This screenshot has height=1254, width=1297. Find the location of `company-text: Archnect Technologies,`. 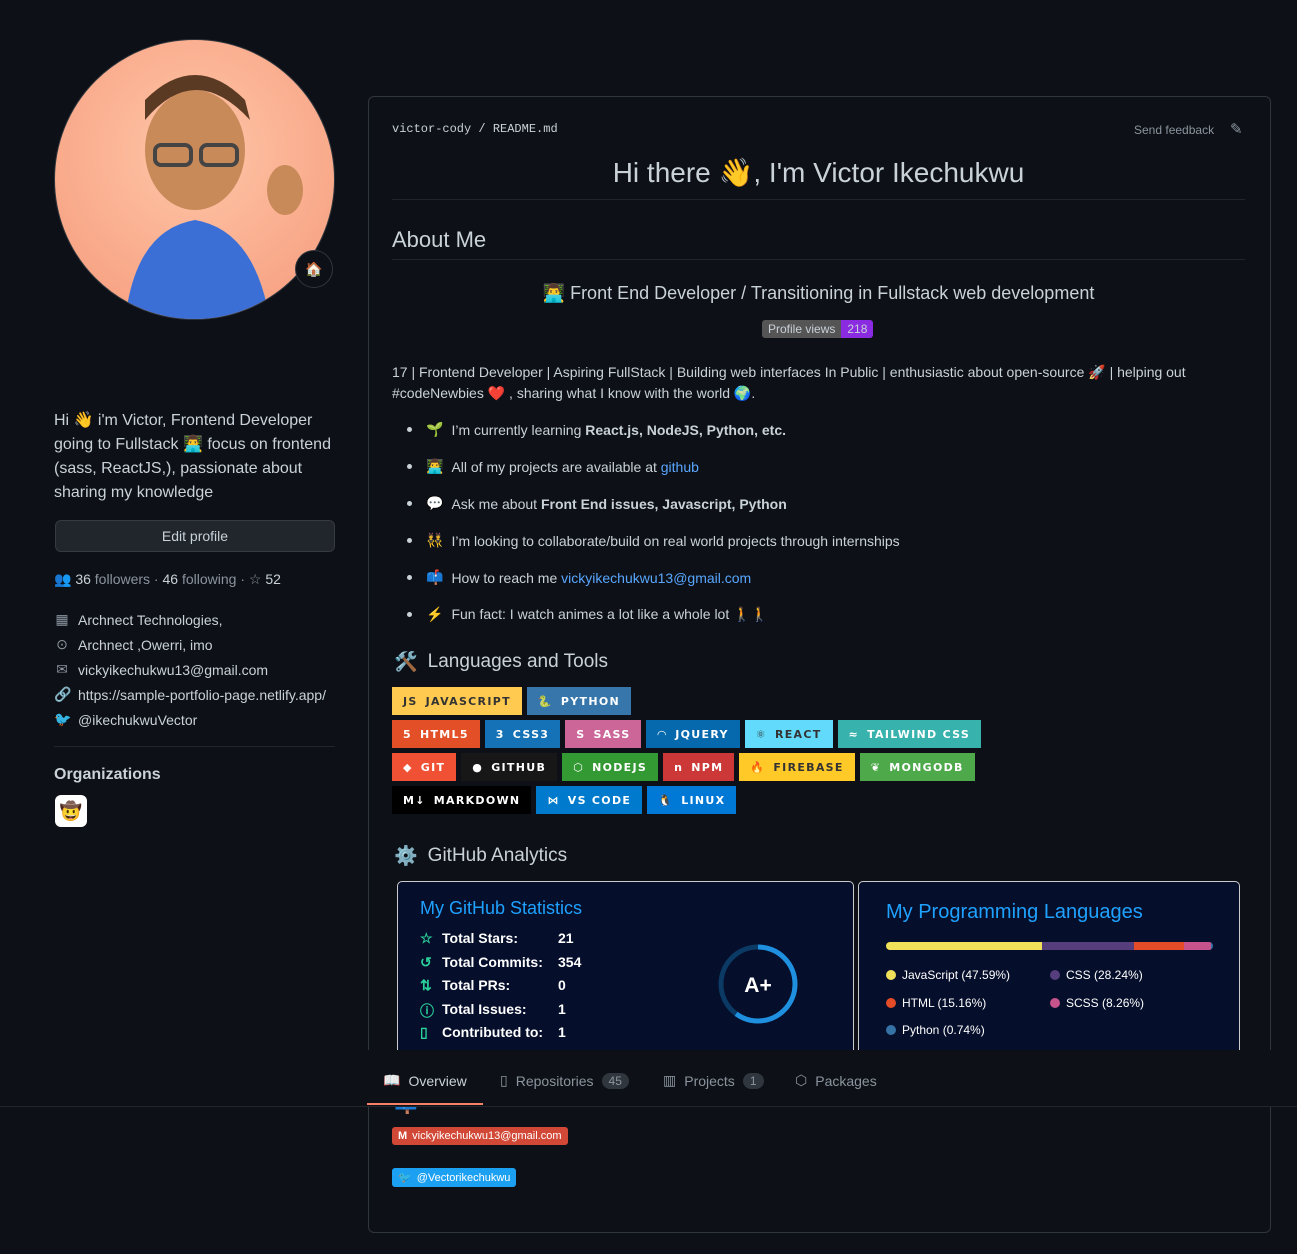

company-text: Archnect Technologies, is located at coordinates (150, 619).